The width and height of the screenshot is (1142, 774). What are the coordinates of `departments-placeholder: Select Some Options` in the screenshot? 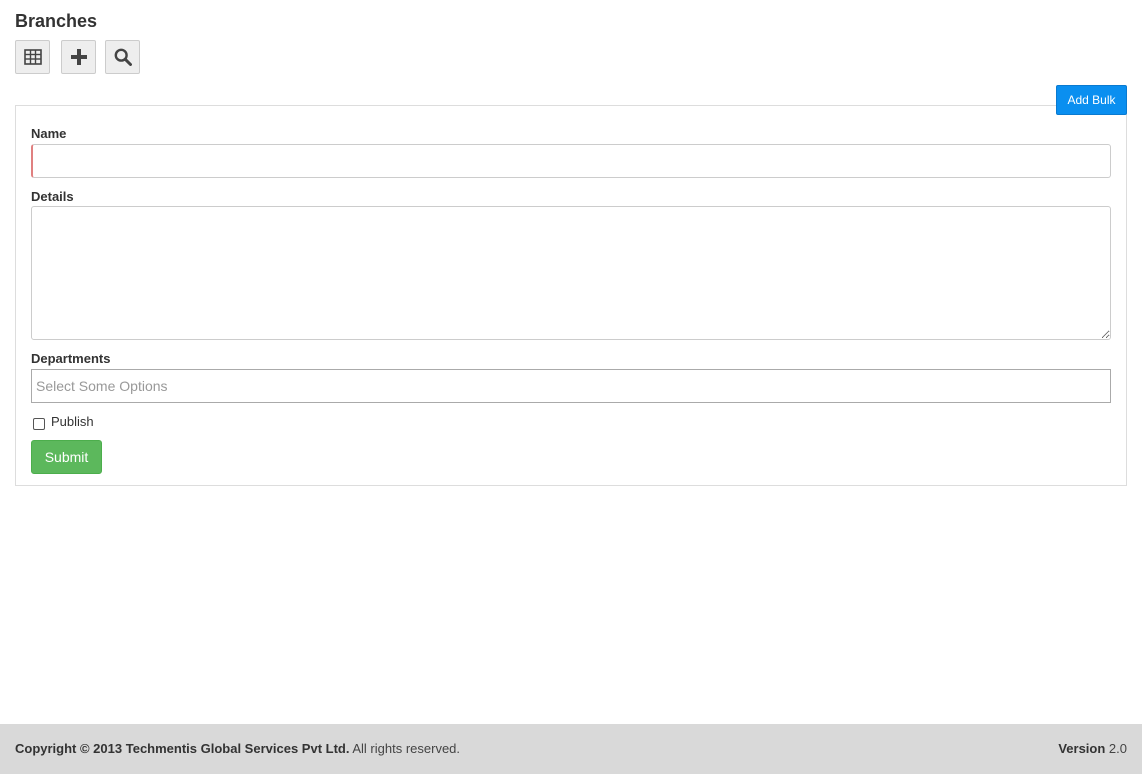 It's located at (102, 386).